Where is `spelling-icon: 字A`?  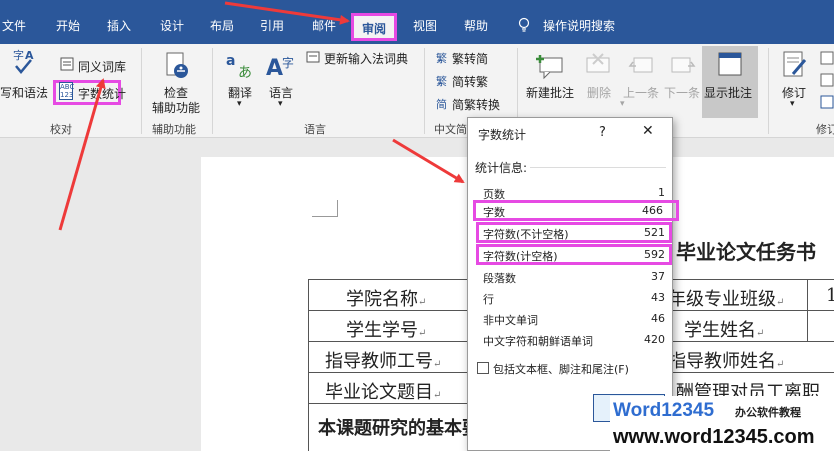 spelling-icon: 字A is located at coordinates (23, 61).